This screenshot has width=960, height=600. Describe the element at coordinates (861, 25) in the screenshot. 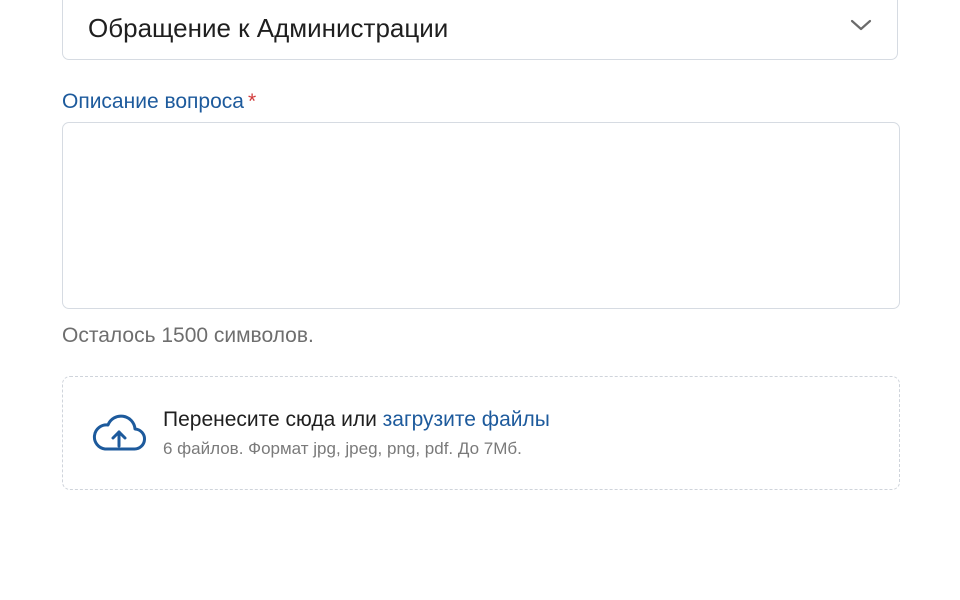

I see `chevron-down-icon` at that location.